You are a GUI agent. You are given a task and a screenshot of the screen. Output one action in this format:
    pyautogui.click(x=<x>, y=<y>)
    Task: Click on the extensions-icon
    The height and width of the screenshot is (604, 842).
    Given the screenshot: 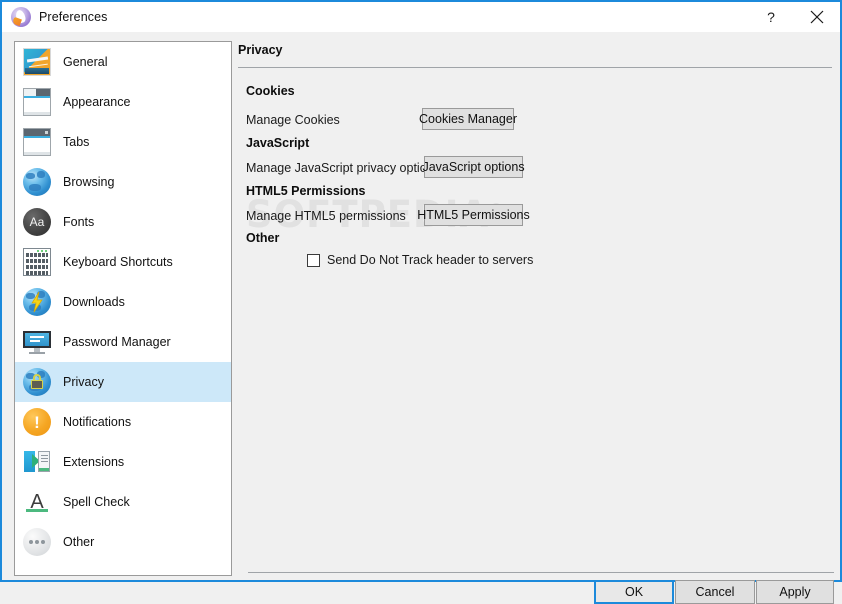 What is the action you would take?
    pyautogui.click(x=37, y=462)
    